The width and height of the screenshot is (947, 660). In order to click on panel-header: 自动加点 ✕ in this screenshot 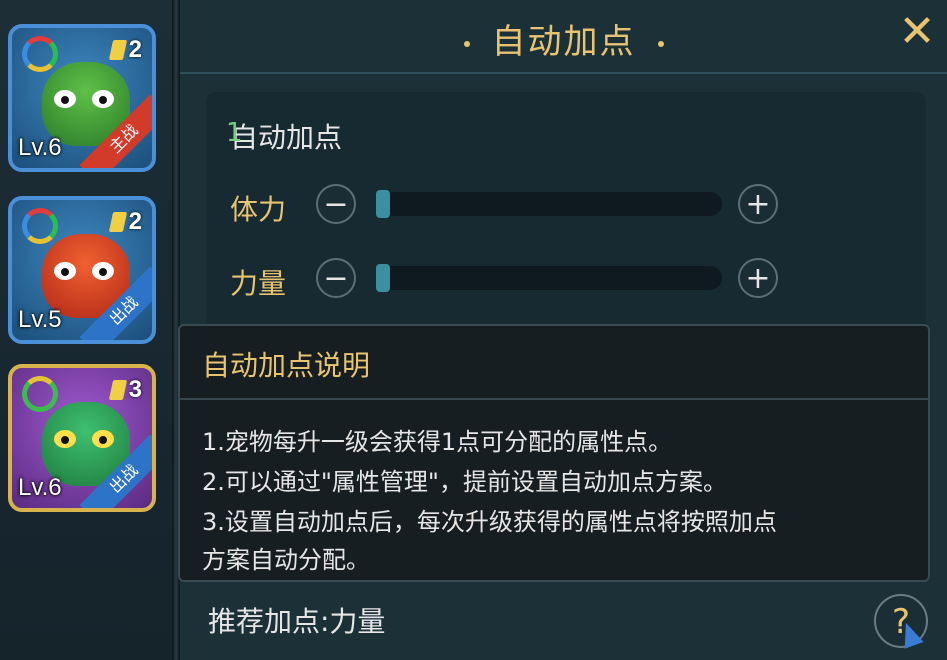, I will do `click(563, 37)`.